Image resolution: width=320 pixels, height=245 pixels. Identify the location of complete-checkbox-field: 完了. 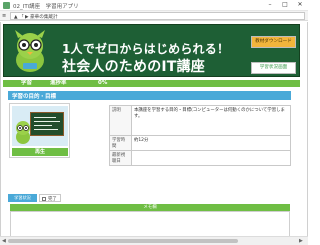
(50, 198).